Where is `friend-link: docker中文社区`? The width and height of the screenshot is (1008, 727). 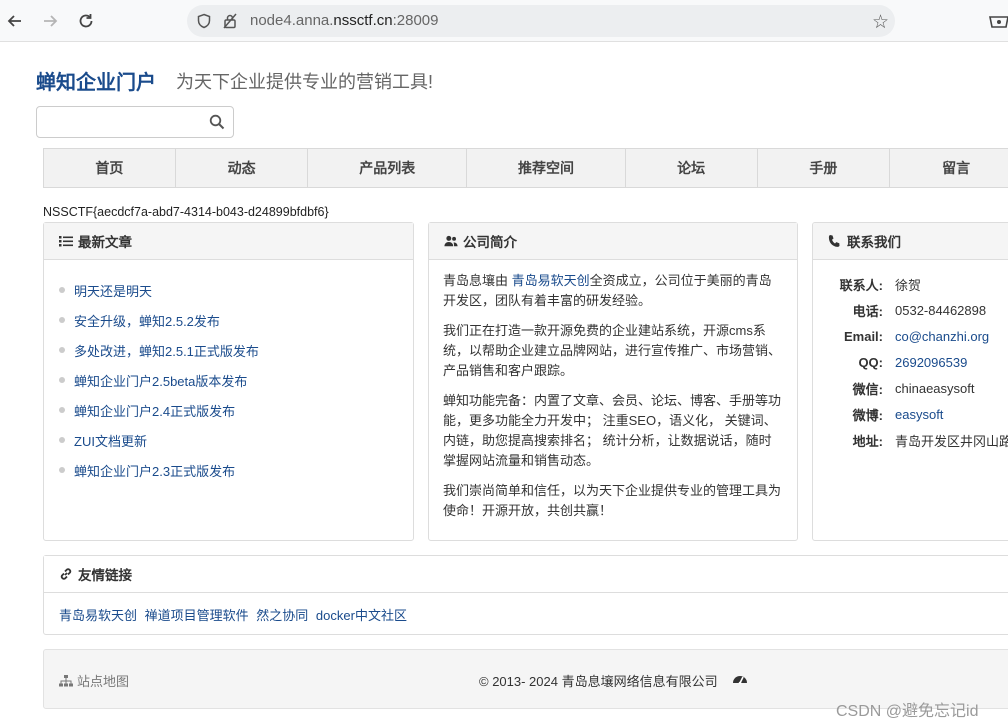 friend-link: docker中文社区 is located at coordinates (361, 615).